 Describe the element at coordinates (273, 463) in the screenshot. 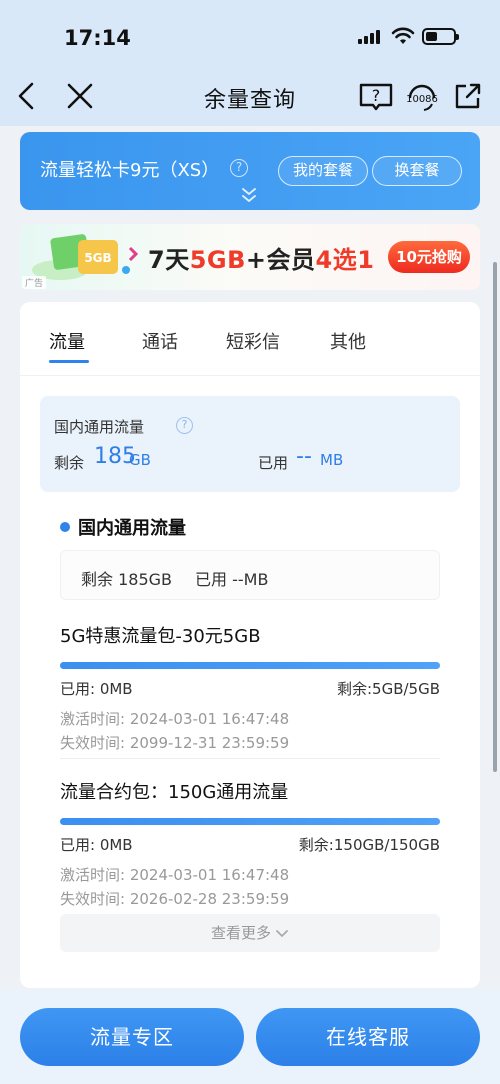

I see `used-label: 已用` at that location.